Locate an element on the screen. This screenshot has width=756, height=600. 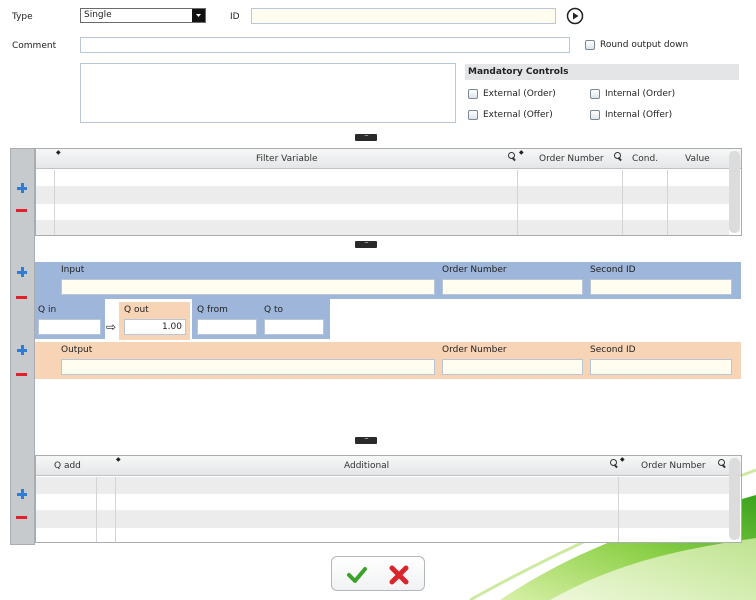
input-order-number-label: Order Number is located at coordinates (474, 270).